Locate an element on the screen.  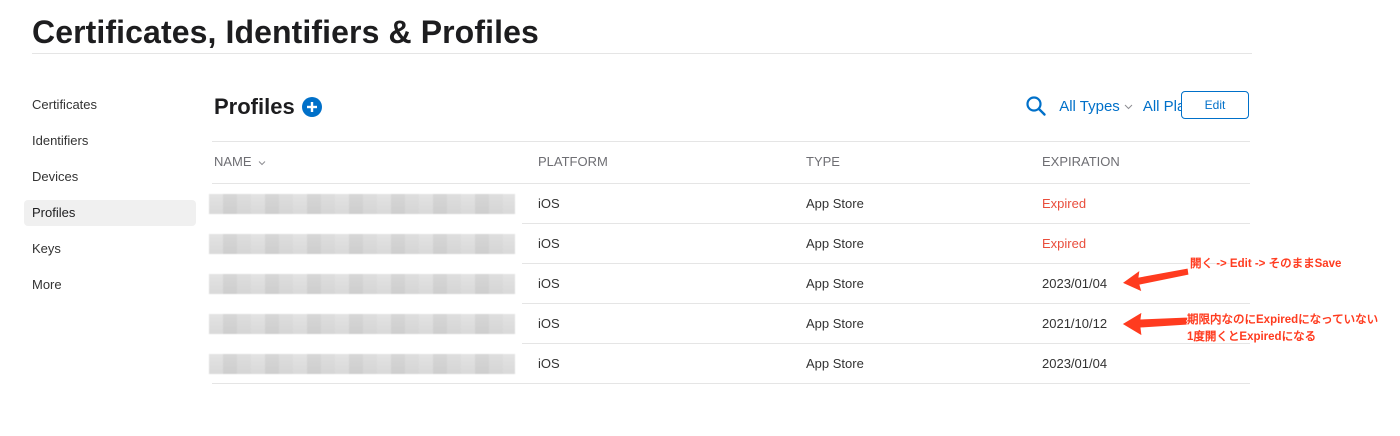
column-header-platform: PLATFORM is located at coordinates (573, 161).